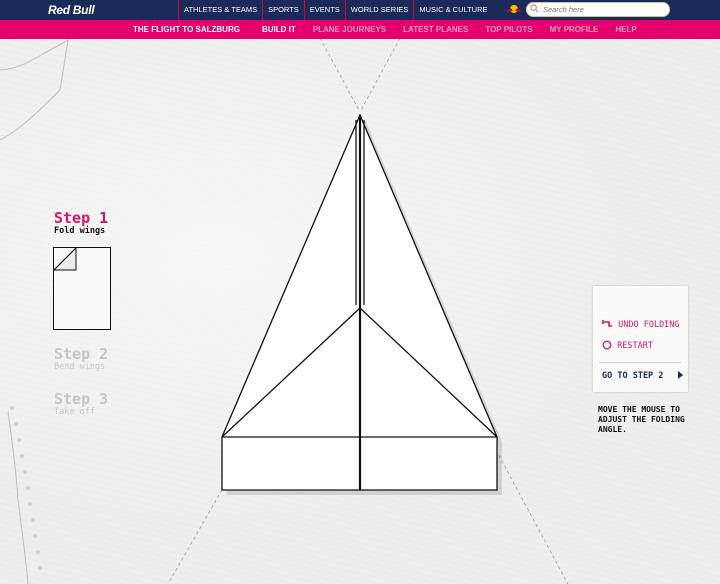 This screenshot has width=720, height=584. I want to click on top-nav-events: EVENTS, so click(324, 10).